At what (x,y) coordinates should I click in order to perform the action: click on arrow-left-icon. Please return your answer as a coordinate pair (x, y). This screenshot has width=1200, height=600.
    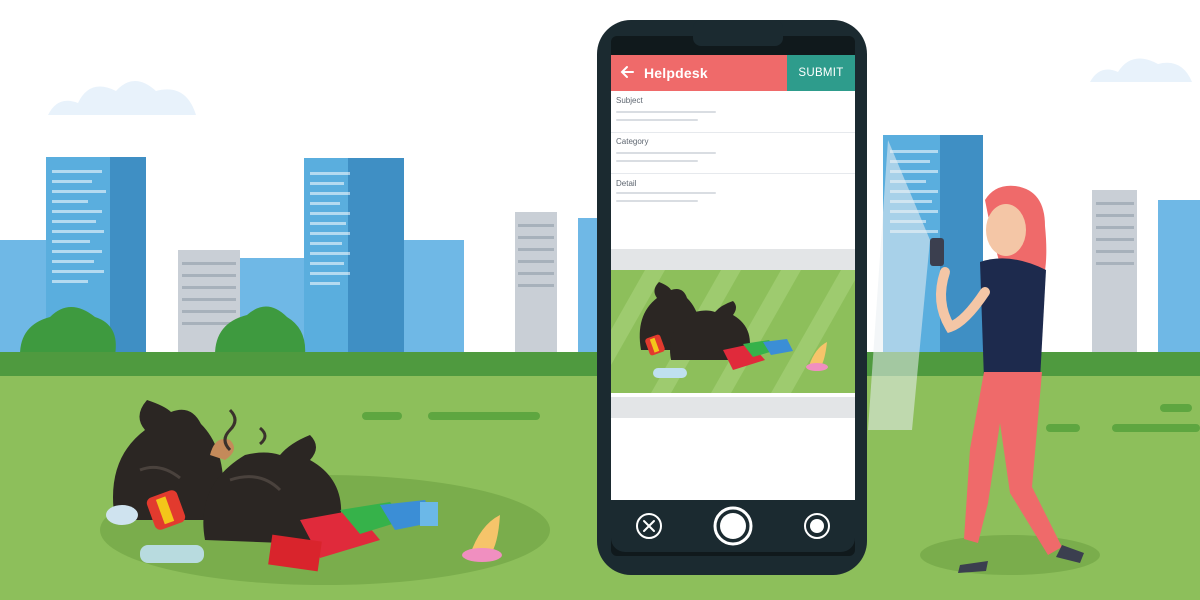
    Looking at the image, I should click on (628, 72).